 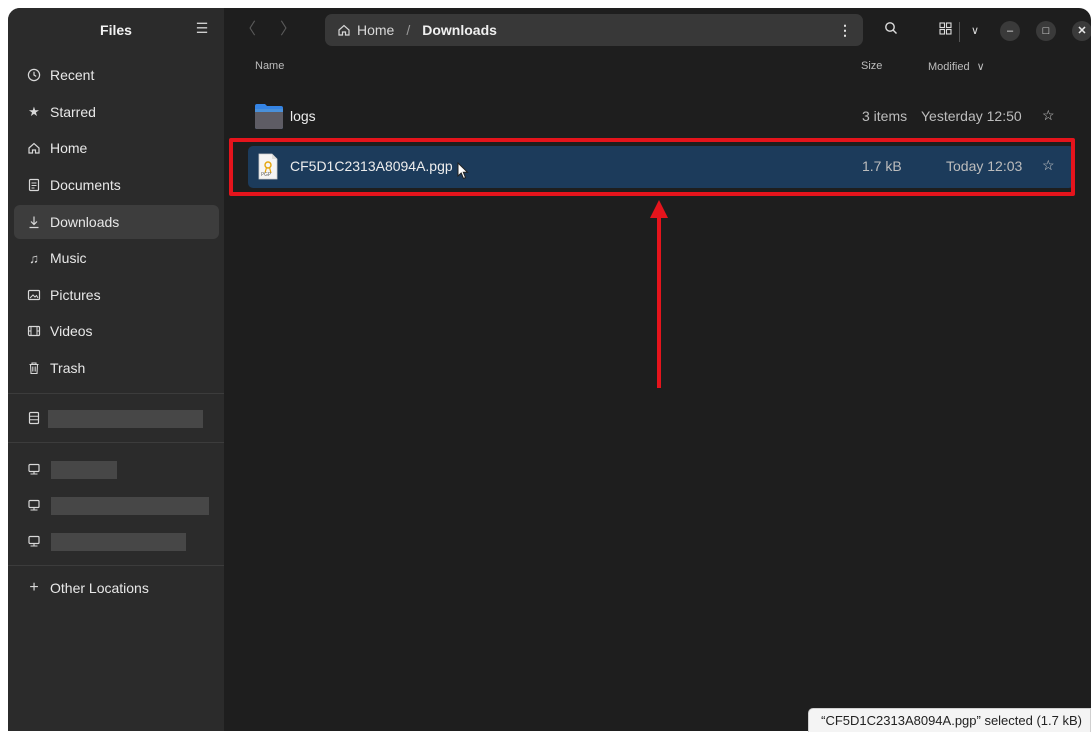 What do you see at coordinates (1081, 31) in the screenshot?
I see `close-button: ✕` at bounding box center [1081, 31].